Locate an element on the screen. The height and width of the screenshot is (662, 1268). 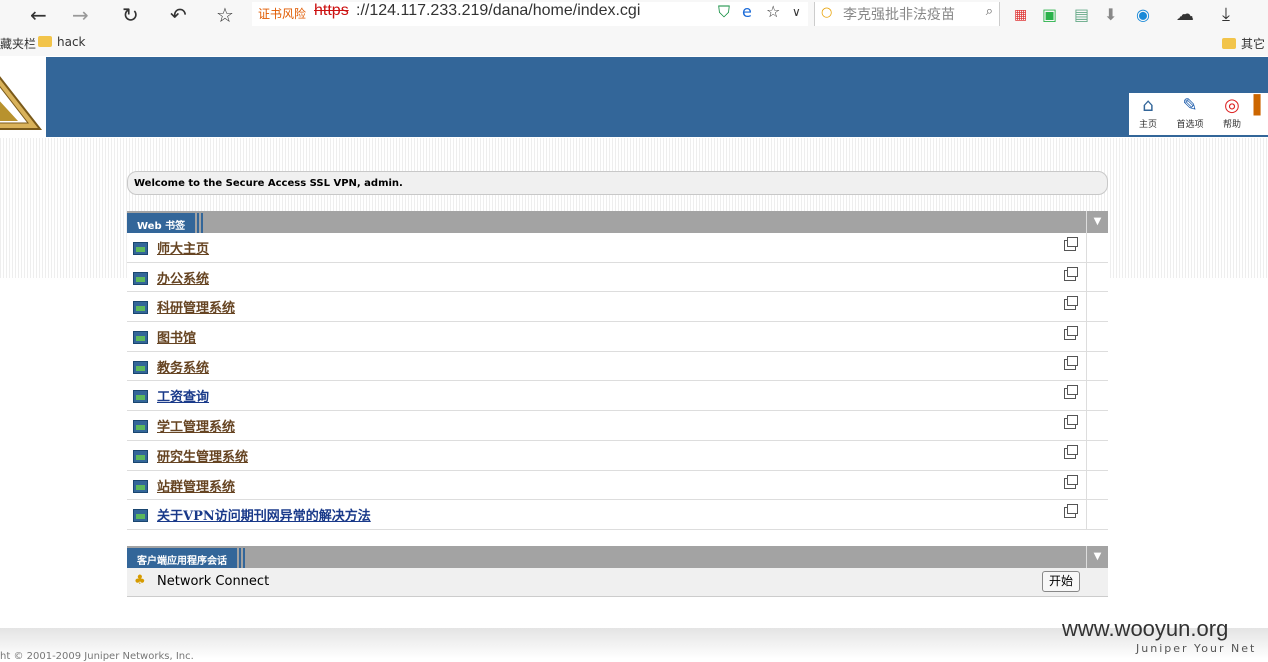
bookmark-link: 师大主页 is located at coordinates (183, 247).